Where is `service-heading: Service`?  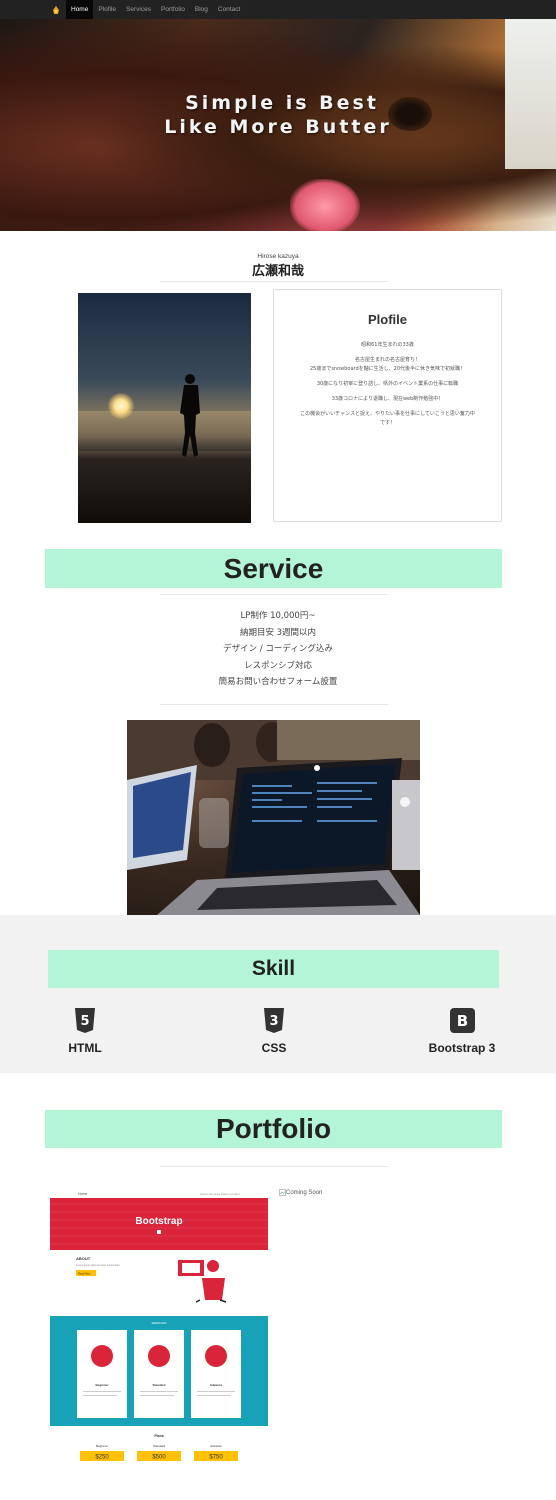 service-heading: Service is located at coordinates (273, 568).